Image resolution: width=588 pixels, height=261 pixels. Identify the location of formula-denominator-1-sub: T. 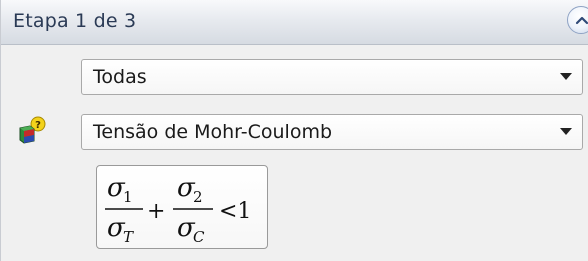
(128, 237).